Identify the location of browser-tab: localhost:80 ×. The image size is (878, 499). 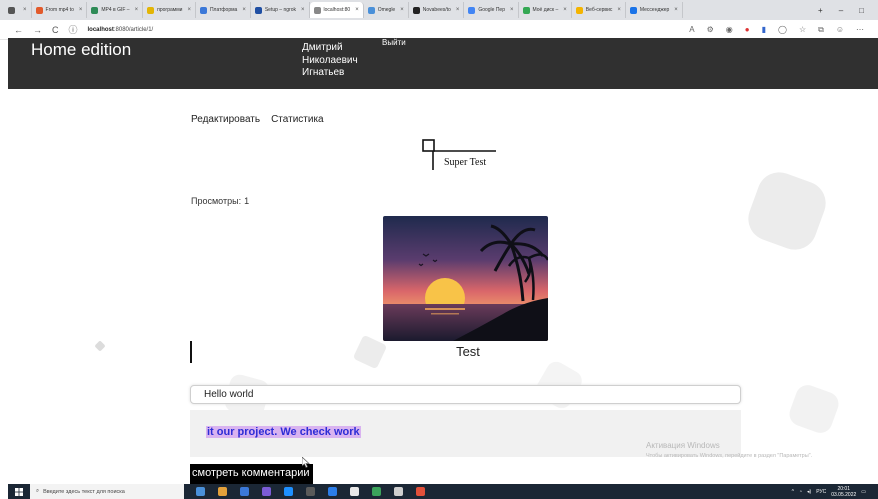
(336, 10).